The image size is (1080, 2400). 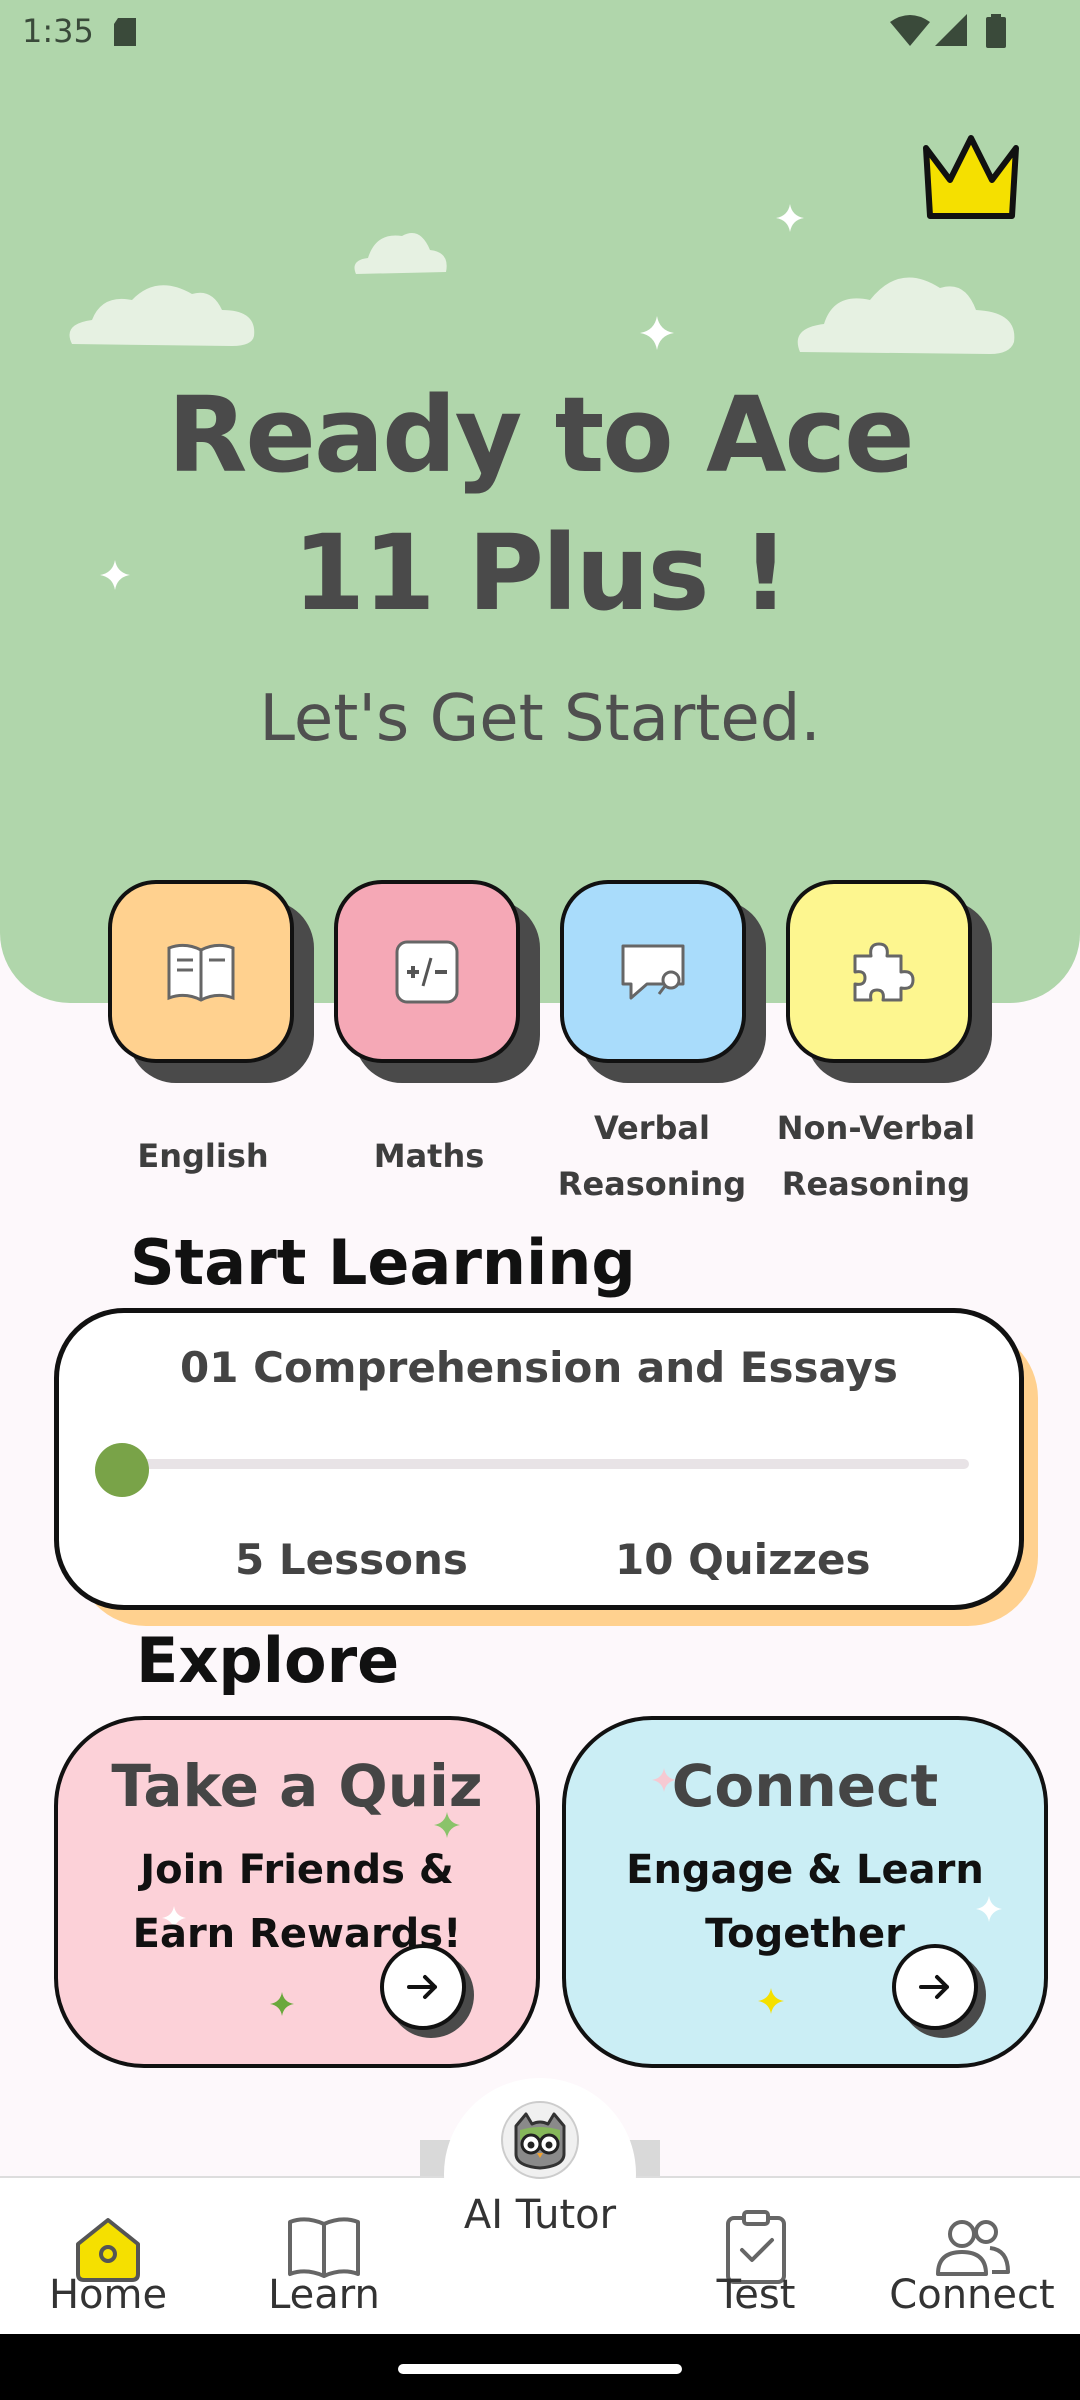 I want to click on hero-title: Ready to Ace 11 Plus !, so click(x=540, y=504).